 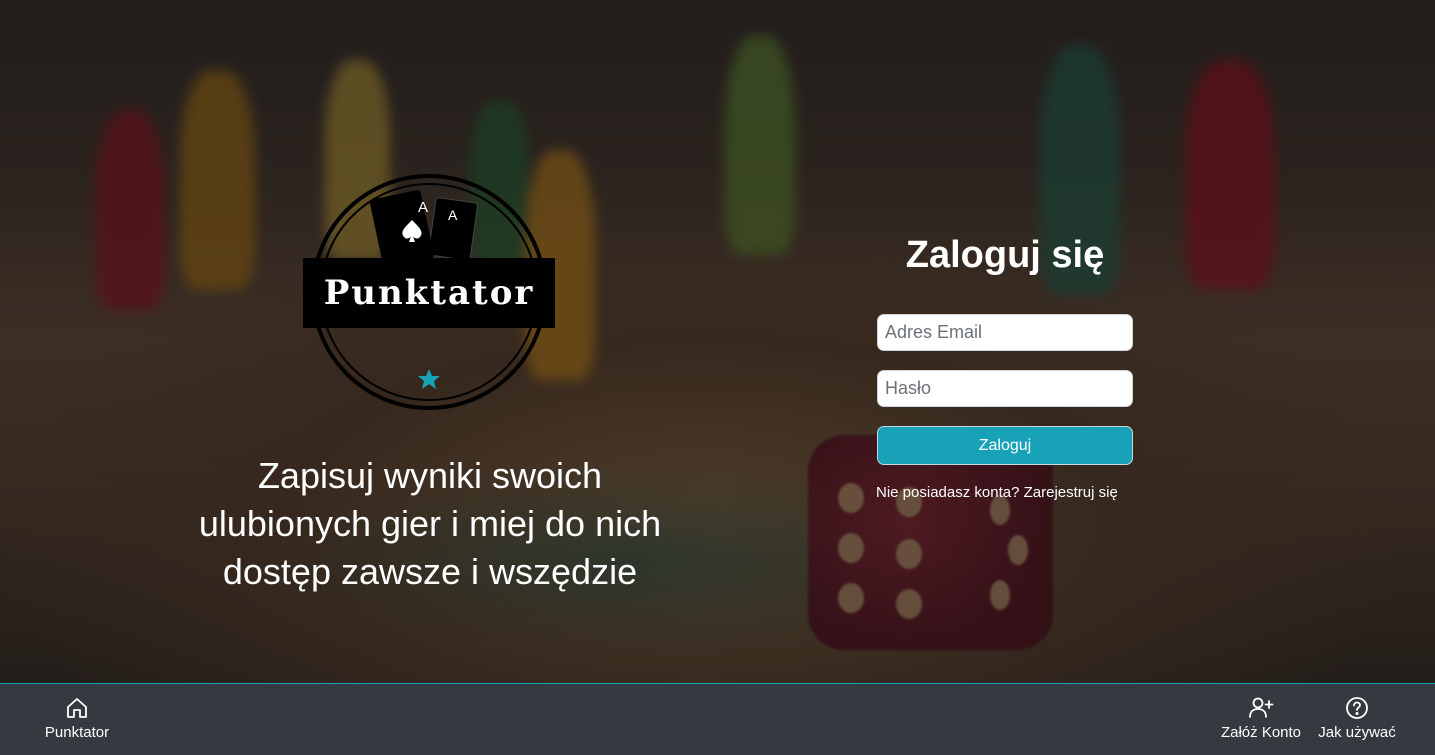 What do you see at coordinates (77, 732) in the screenshot?
I see `nav-home-label: Punktator` at bounding box center [77, 732].